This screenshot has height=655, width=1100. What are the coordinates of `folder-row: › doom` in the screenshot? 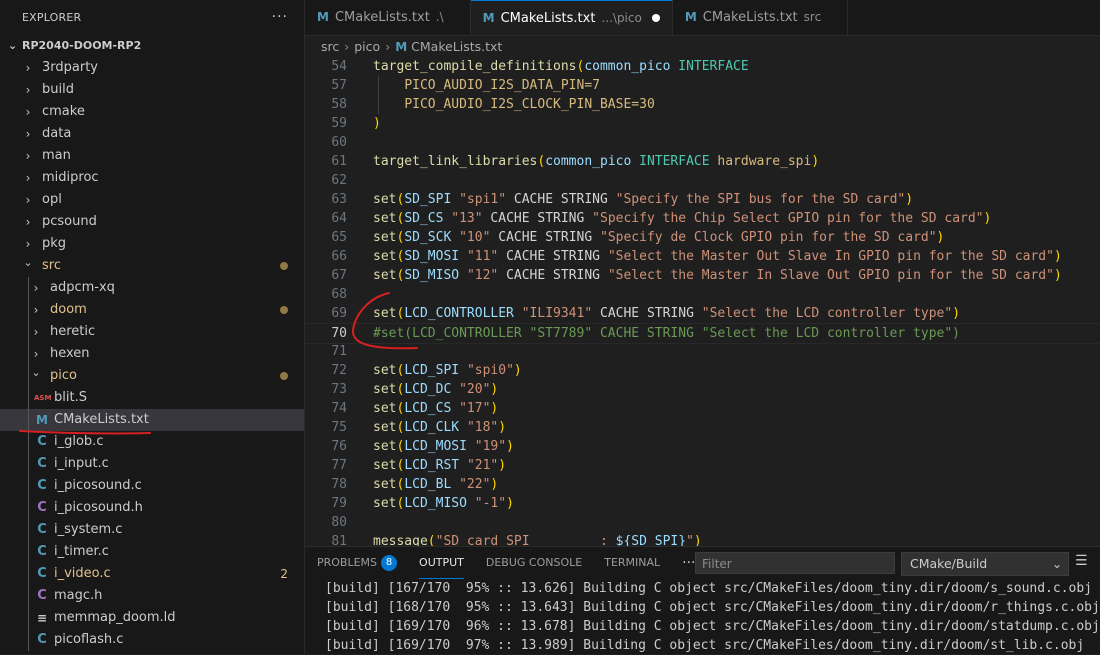 It's located at (152, 310).